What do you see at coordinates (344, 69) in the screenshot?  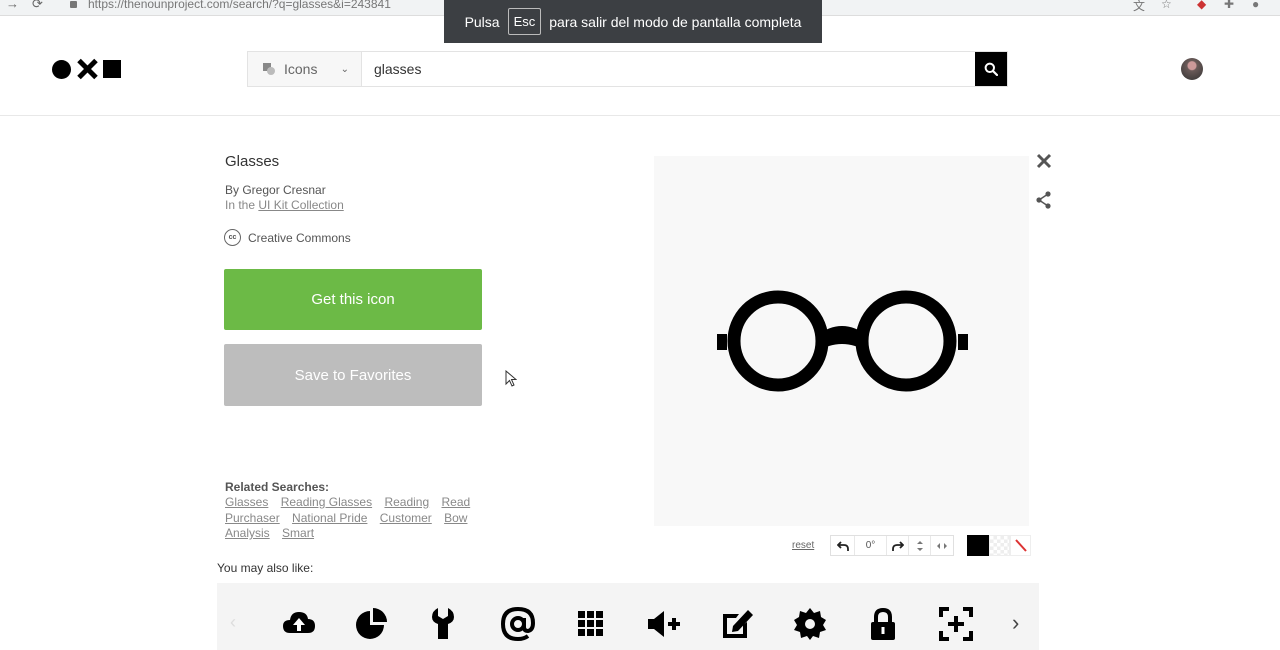 I see `chevron-down-icon: ⌄` at bounding box center [344, 69].